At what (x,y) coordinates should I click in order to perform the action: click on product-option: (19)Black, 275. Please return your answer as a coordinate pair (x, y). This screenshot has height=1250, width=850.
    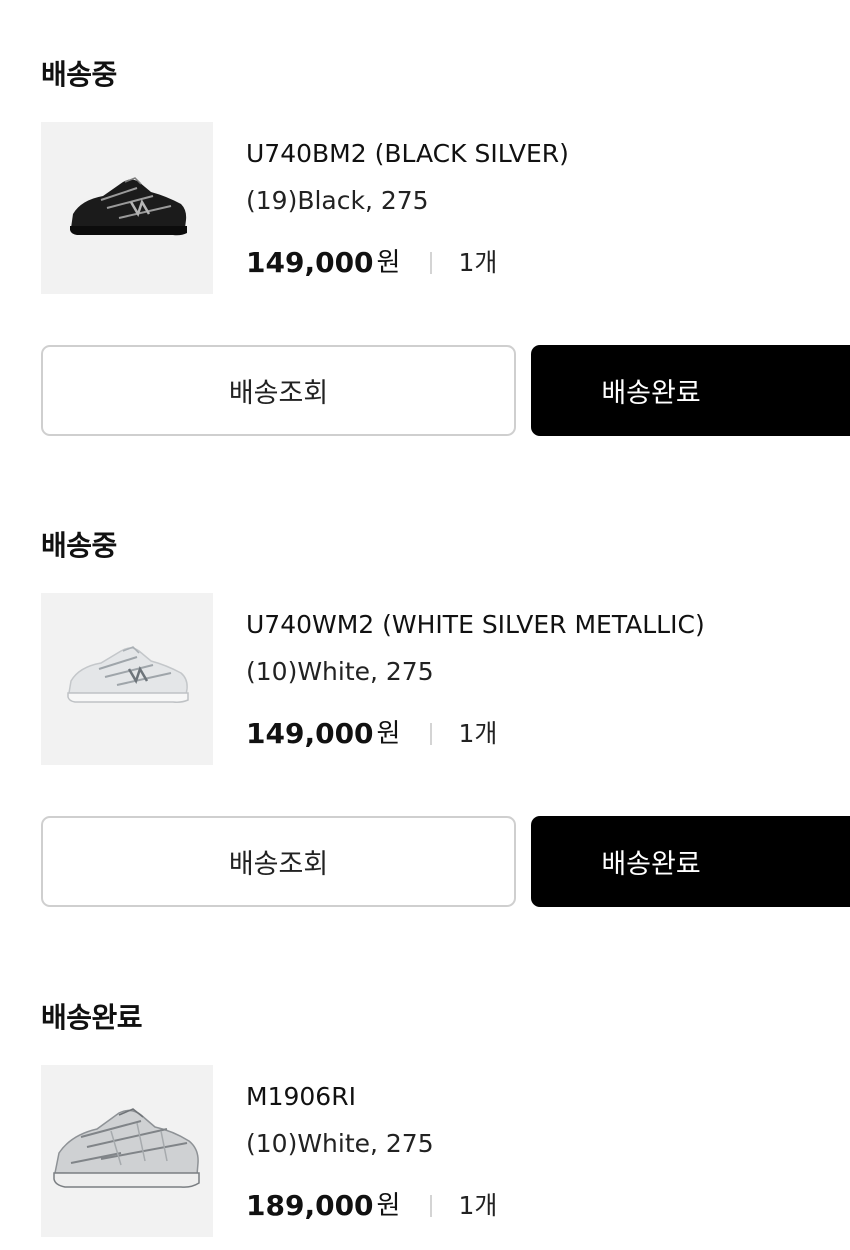
    Looking at the image, I should click on (337, 200).